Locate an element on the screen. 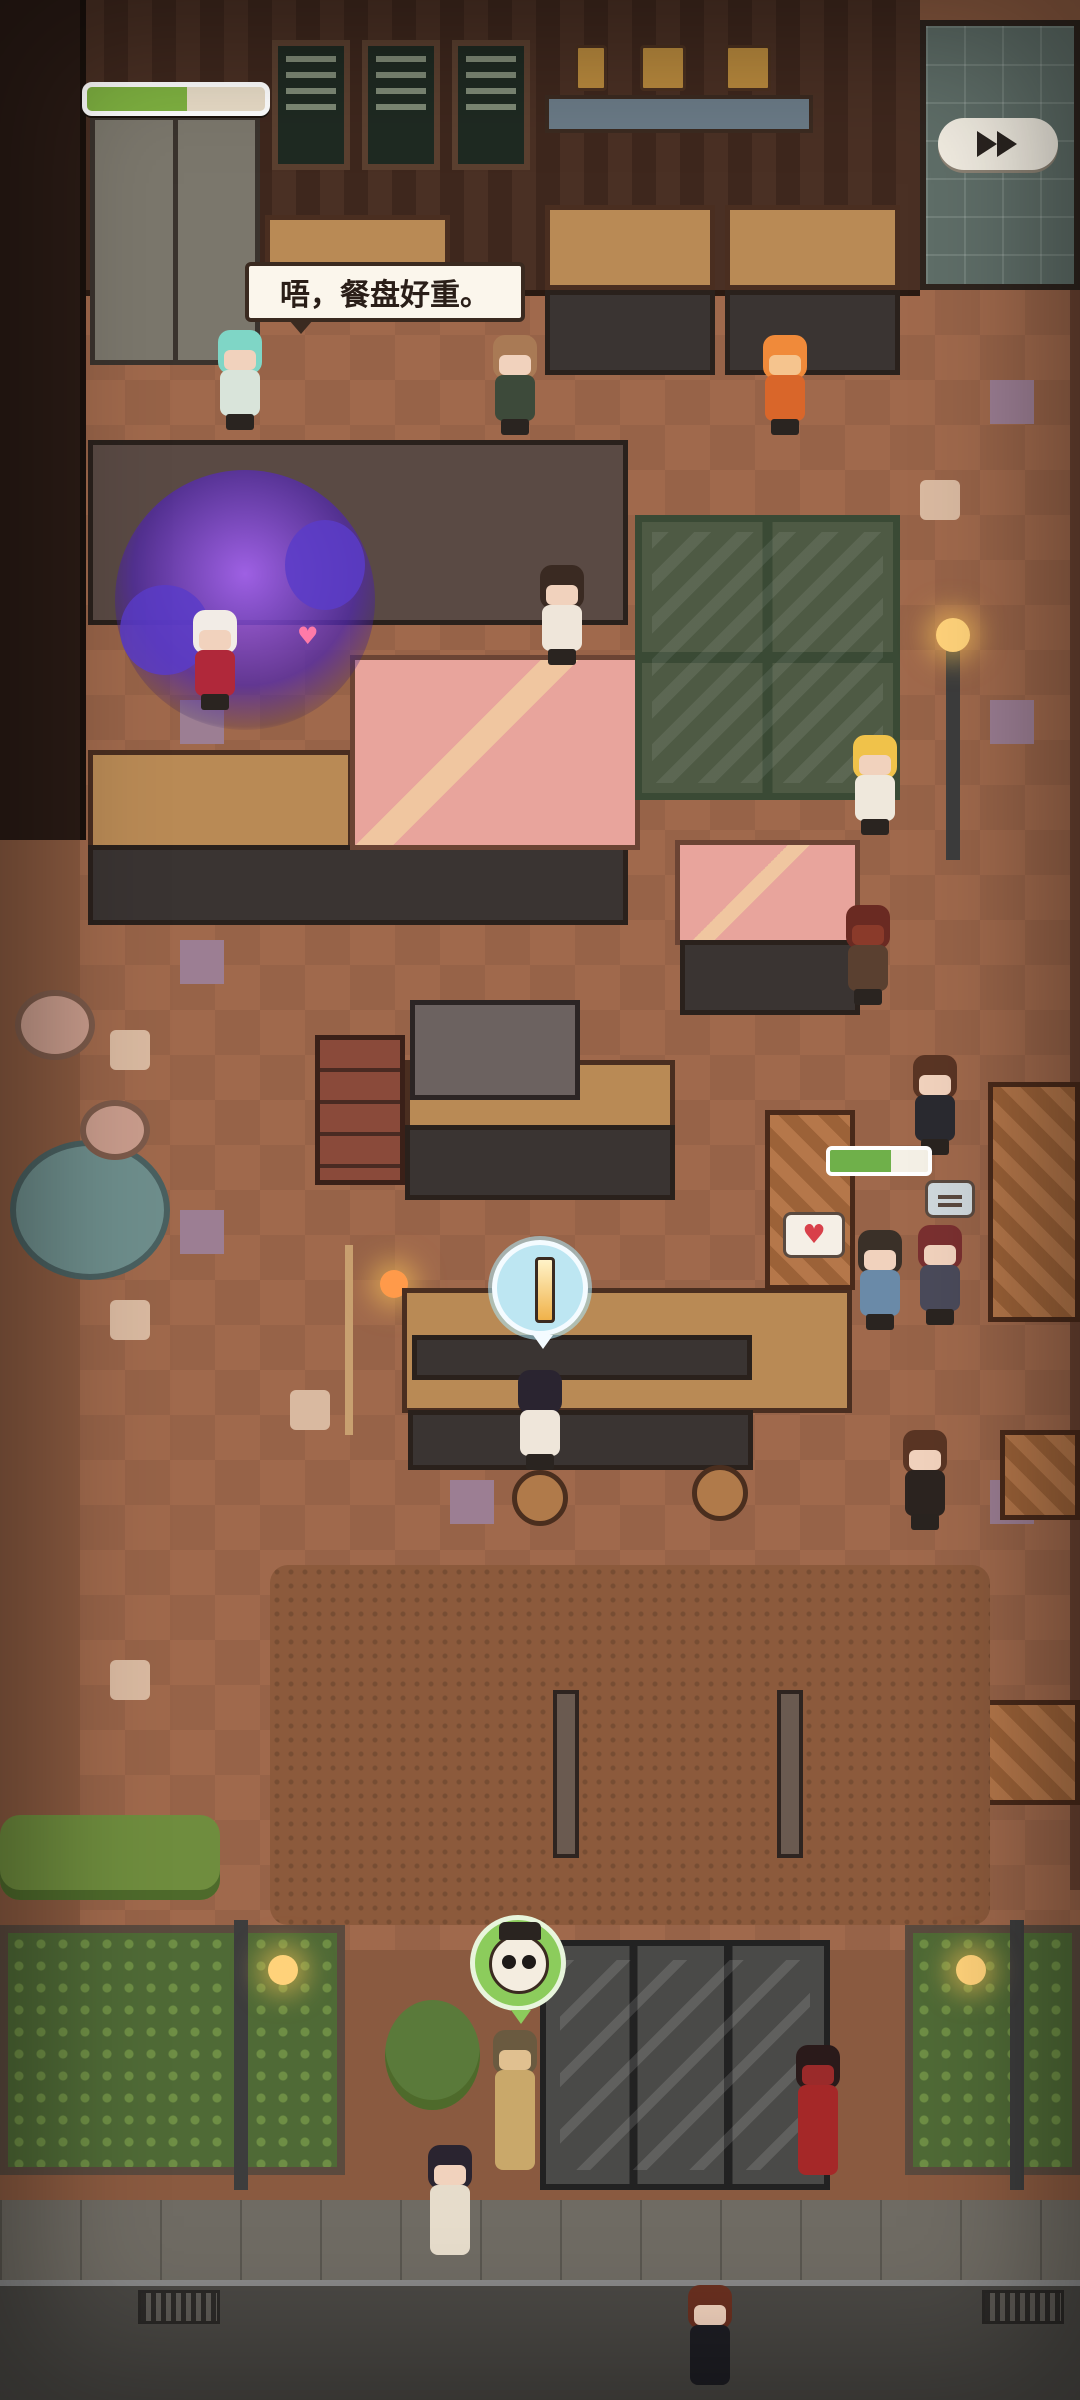  owl-gentleman-customer is located at coordinates (515, 2125).